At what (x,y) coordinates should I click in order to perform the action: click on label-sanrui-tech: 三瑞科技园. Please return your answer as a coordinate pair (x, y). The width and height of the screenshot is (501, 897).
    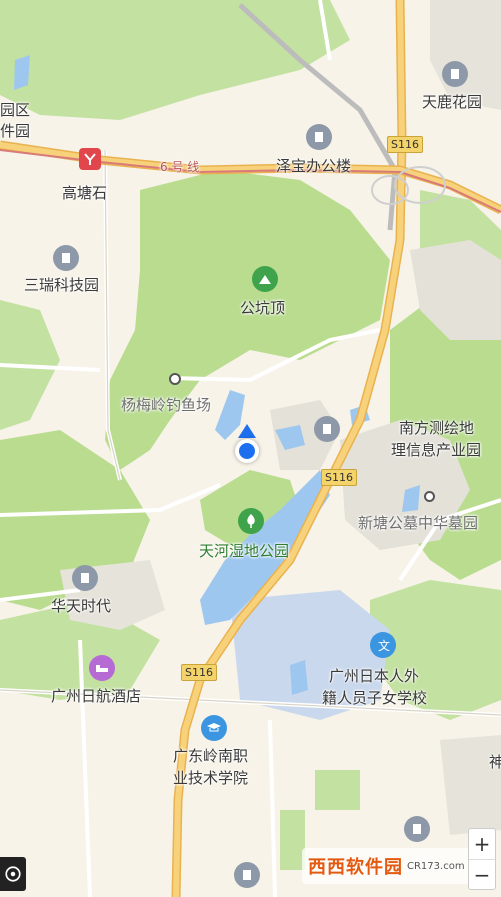
    Looking at the image, I should click on (61, 285).